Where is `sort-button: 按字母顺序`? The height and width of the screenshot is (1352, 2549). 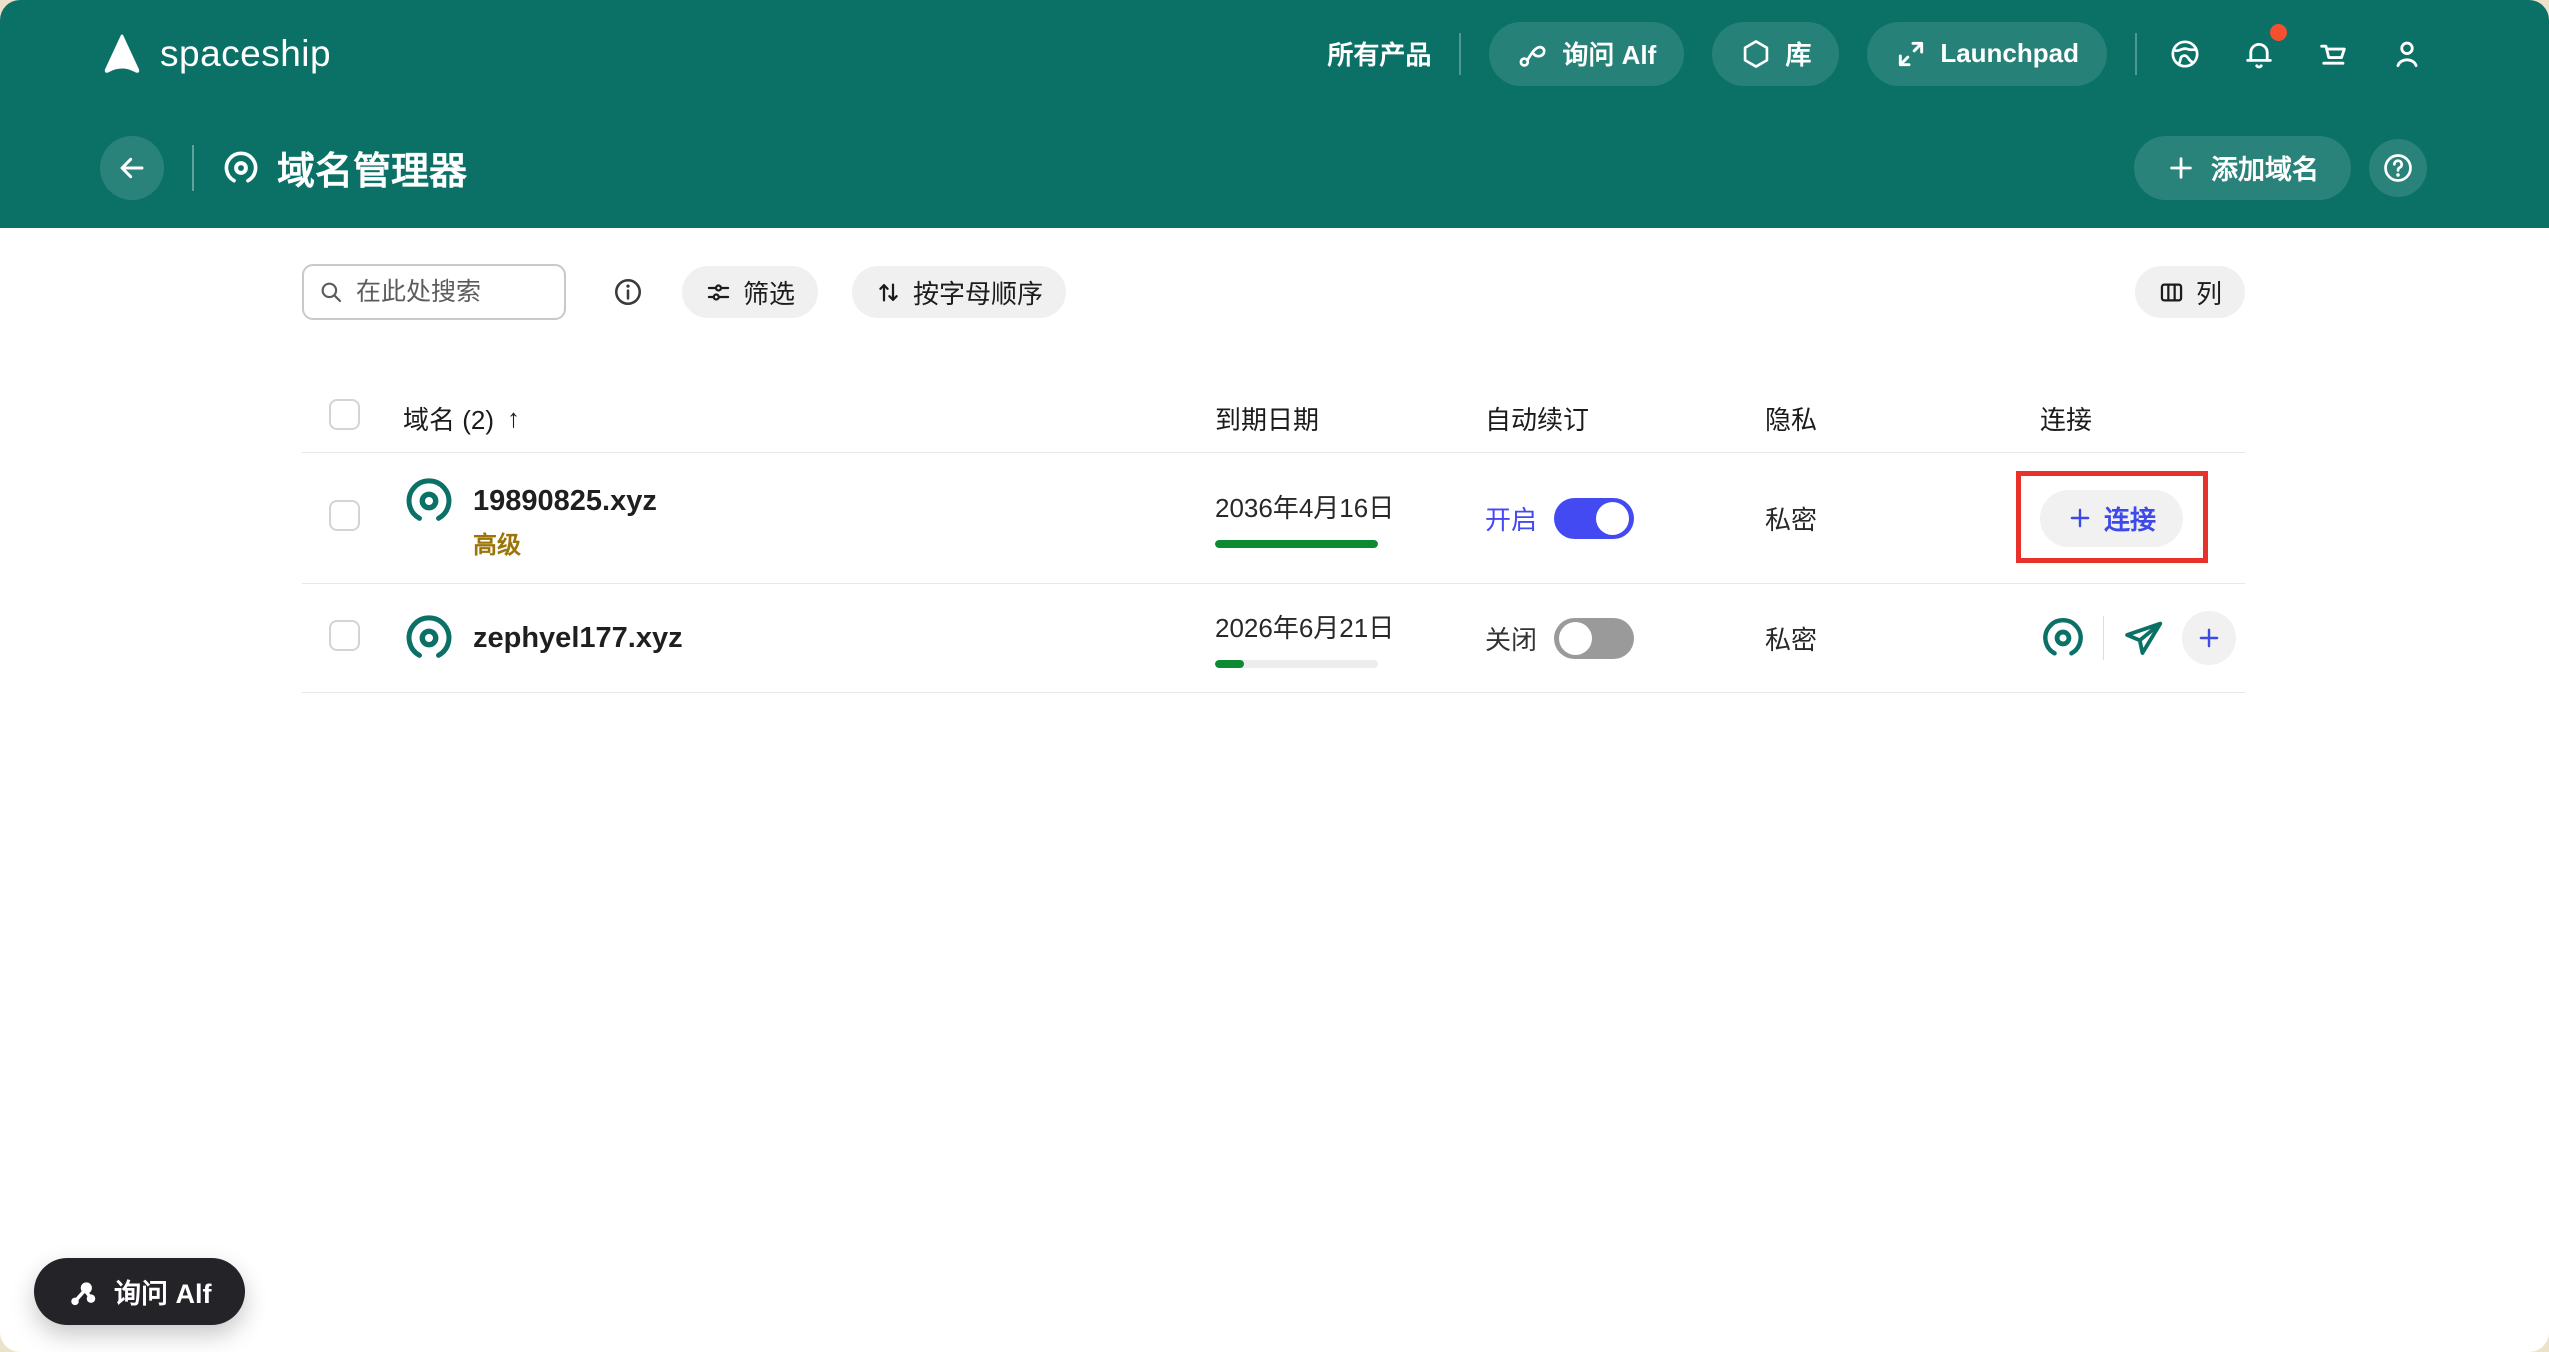
sort-button: 按字母顺序 is located at coordinates (959, 292).